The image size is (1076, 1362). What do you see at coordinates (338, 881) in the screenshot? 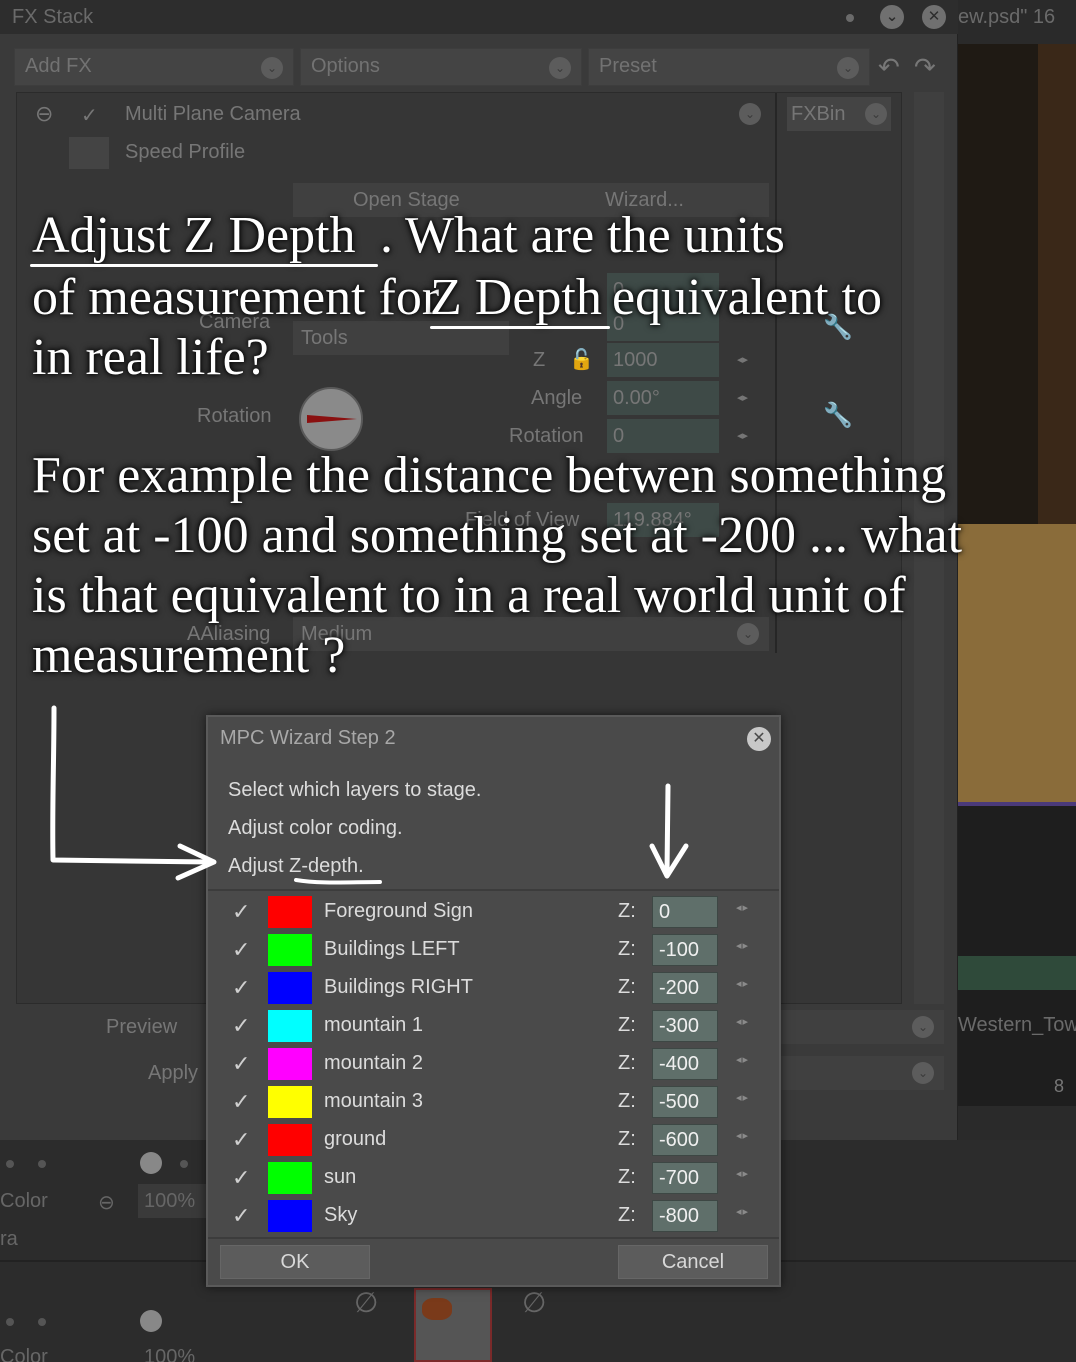
I see `underline-z-depth-dialog` at bounding box center [338, 881].